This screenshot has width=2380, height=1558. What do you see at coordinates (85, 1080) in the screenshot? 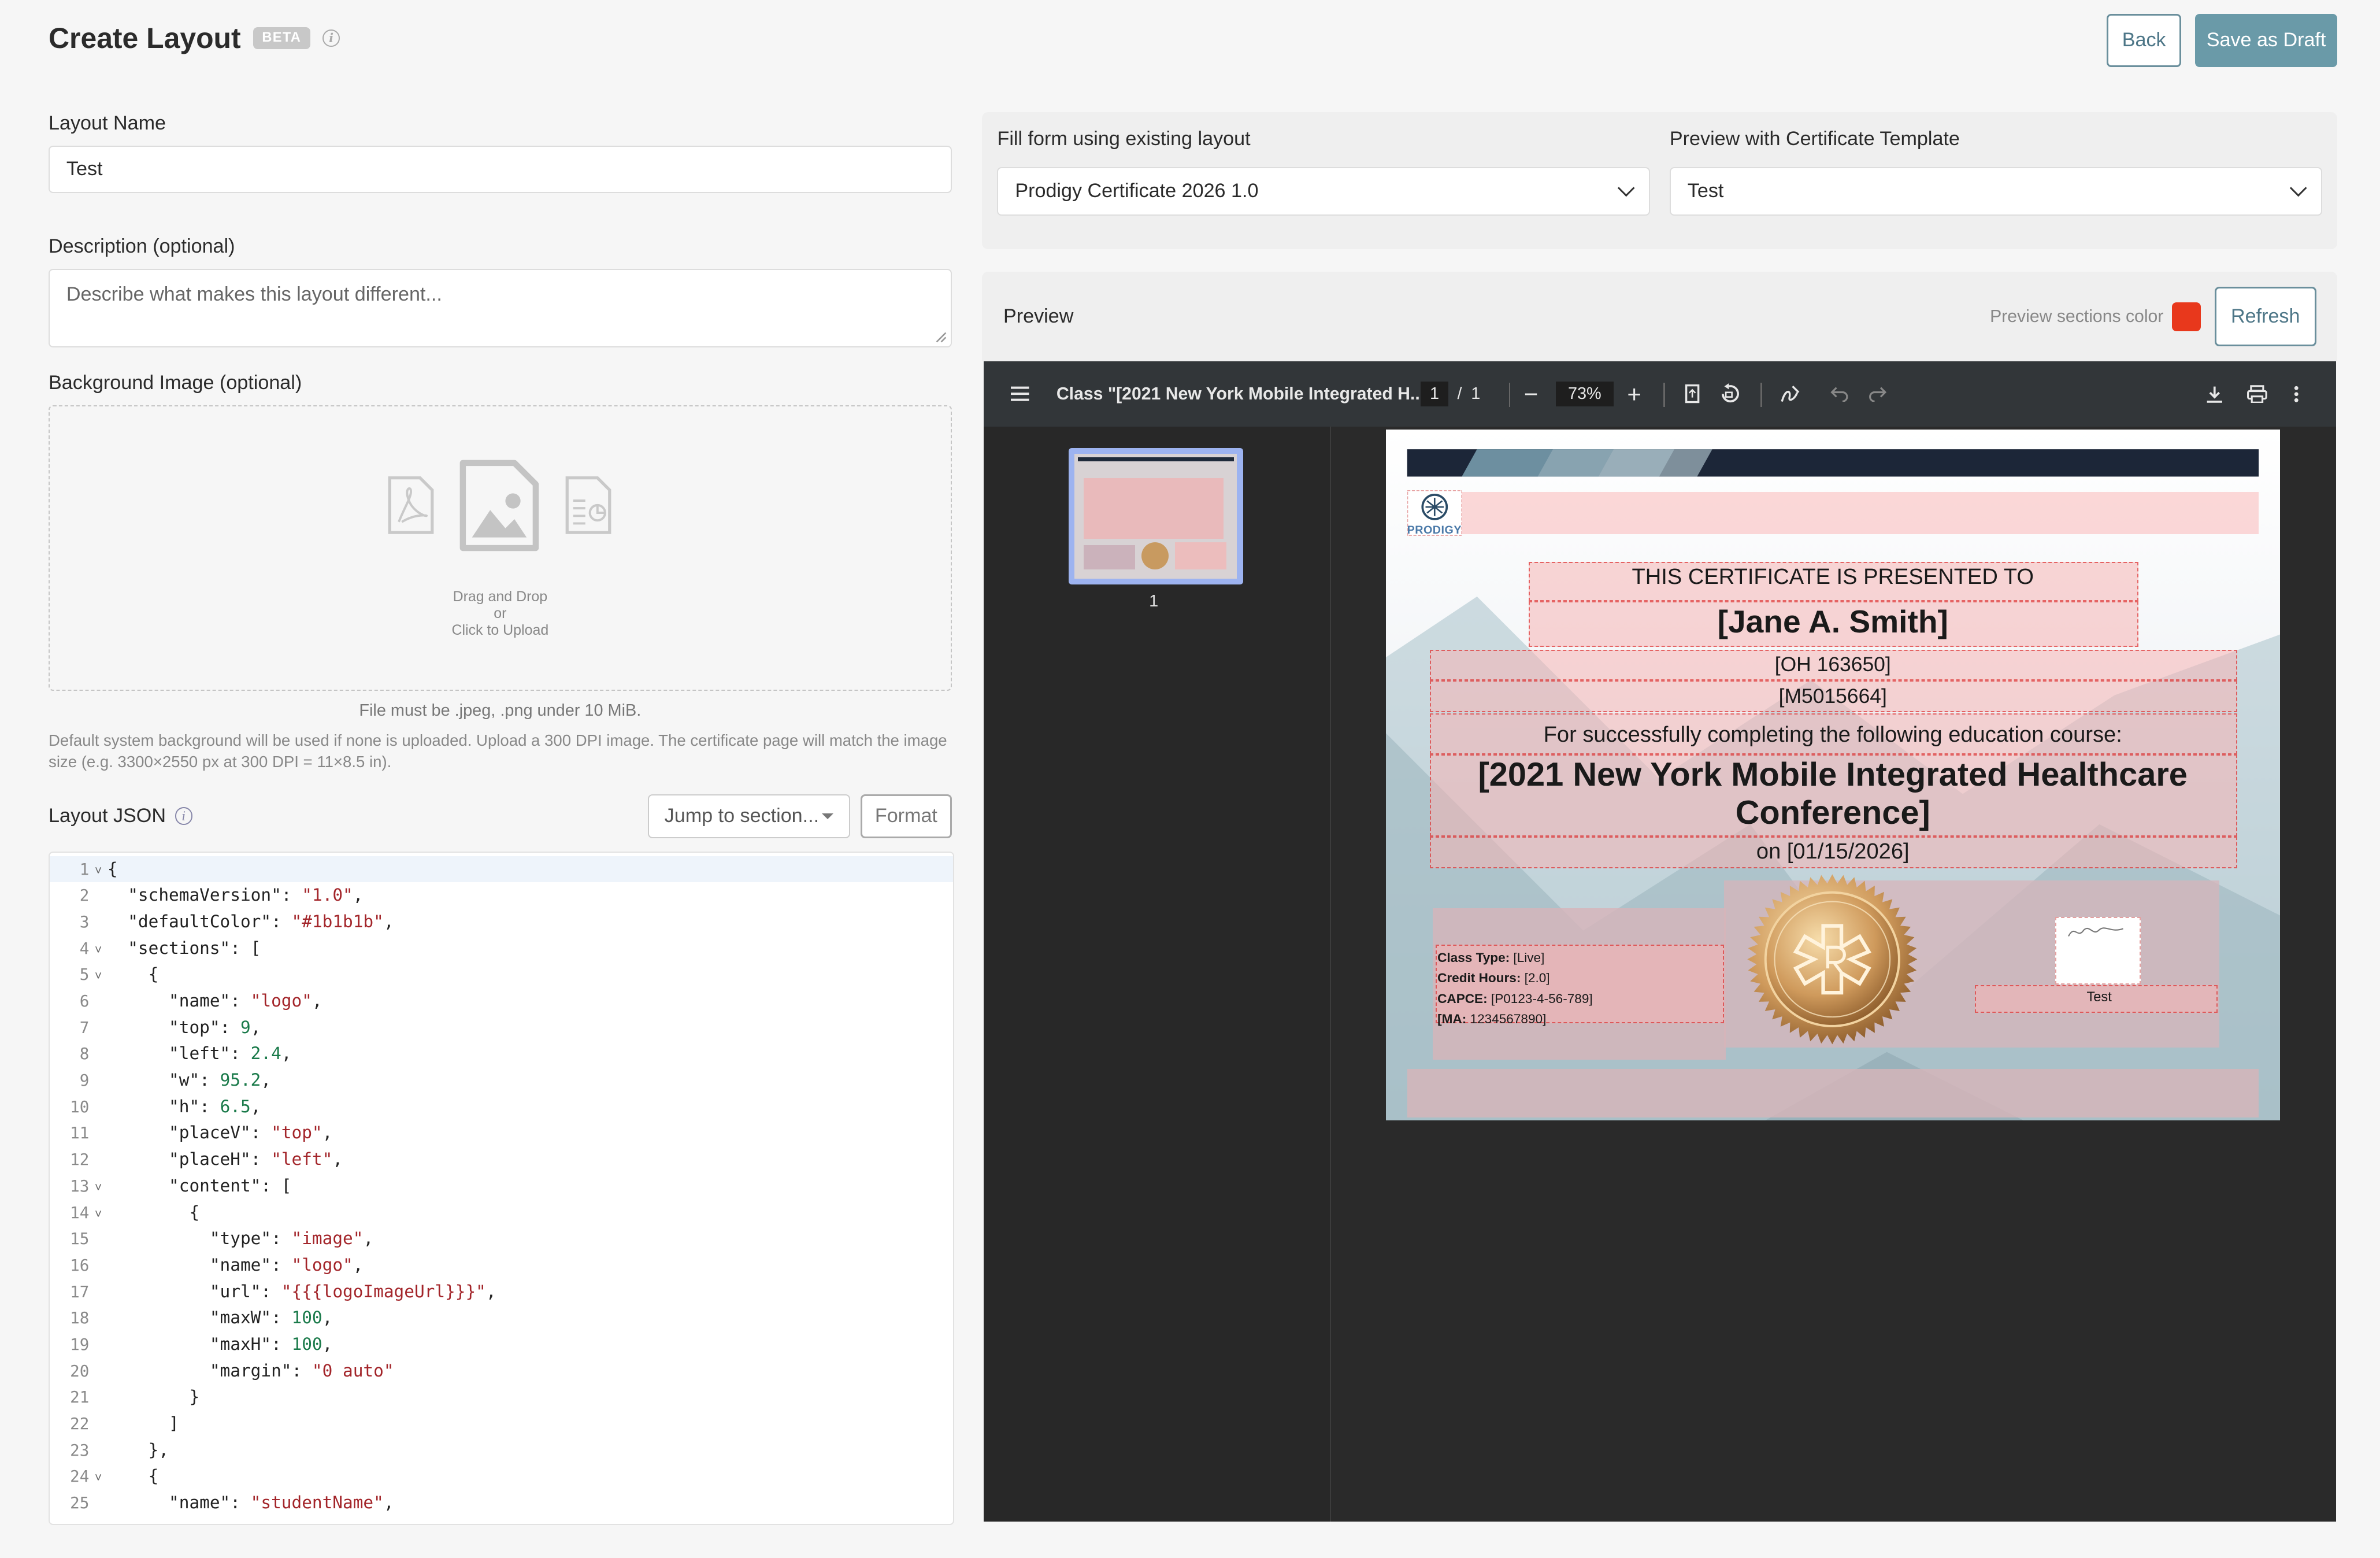
I see `line-number: 9` at bounding box center [85, 1080].